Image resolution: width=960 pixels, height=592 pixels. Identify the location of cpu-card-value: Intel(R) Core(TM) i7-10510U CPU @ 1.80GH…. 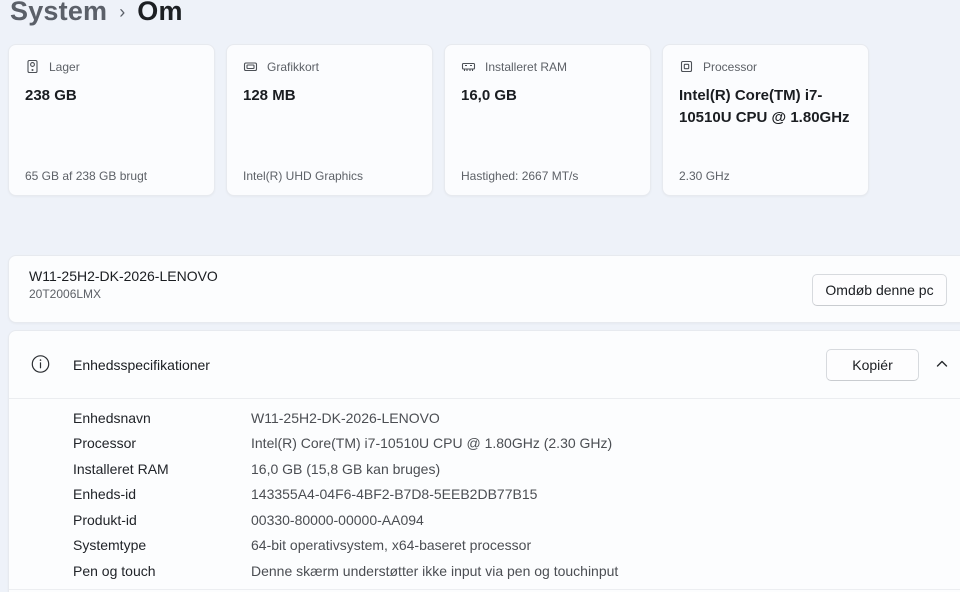
(764, 106).